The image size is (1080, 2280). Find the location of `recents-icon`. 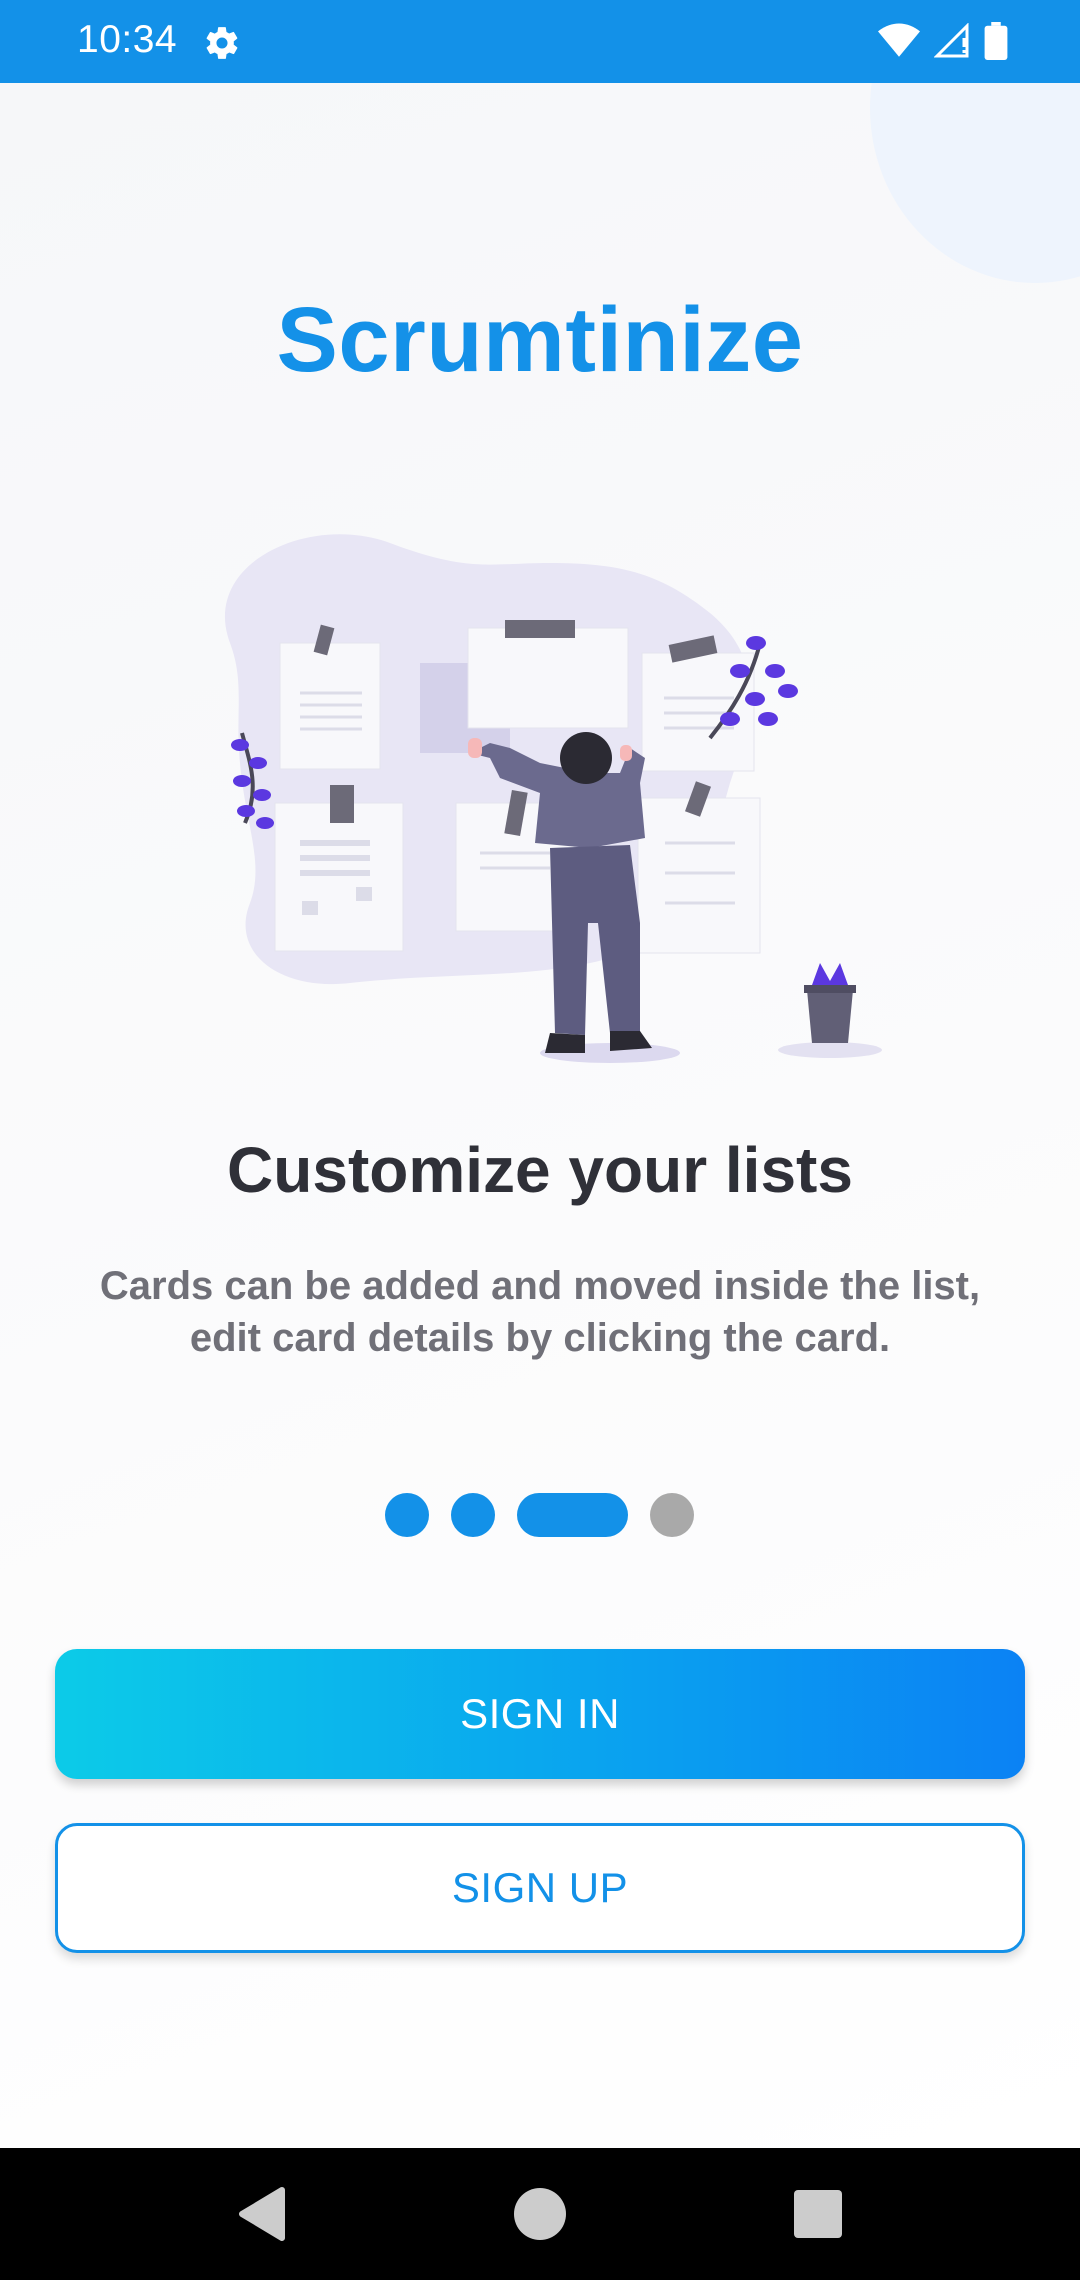

recents-icon is located at coordinates (818, 2214).